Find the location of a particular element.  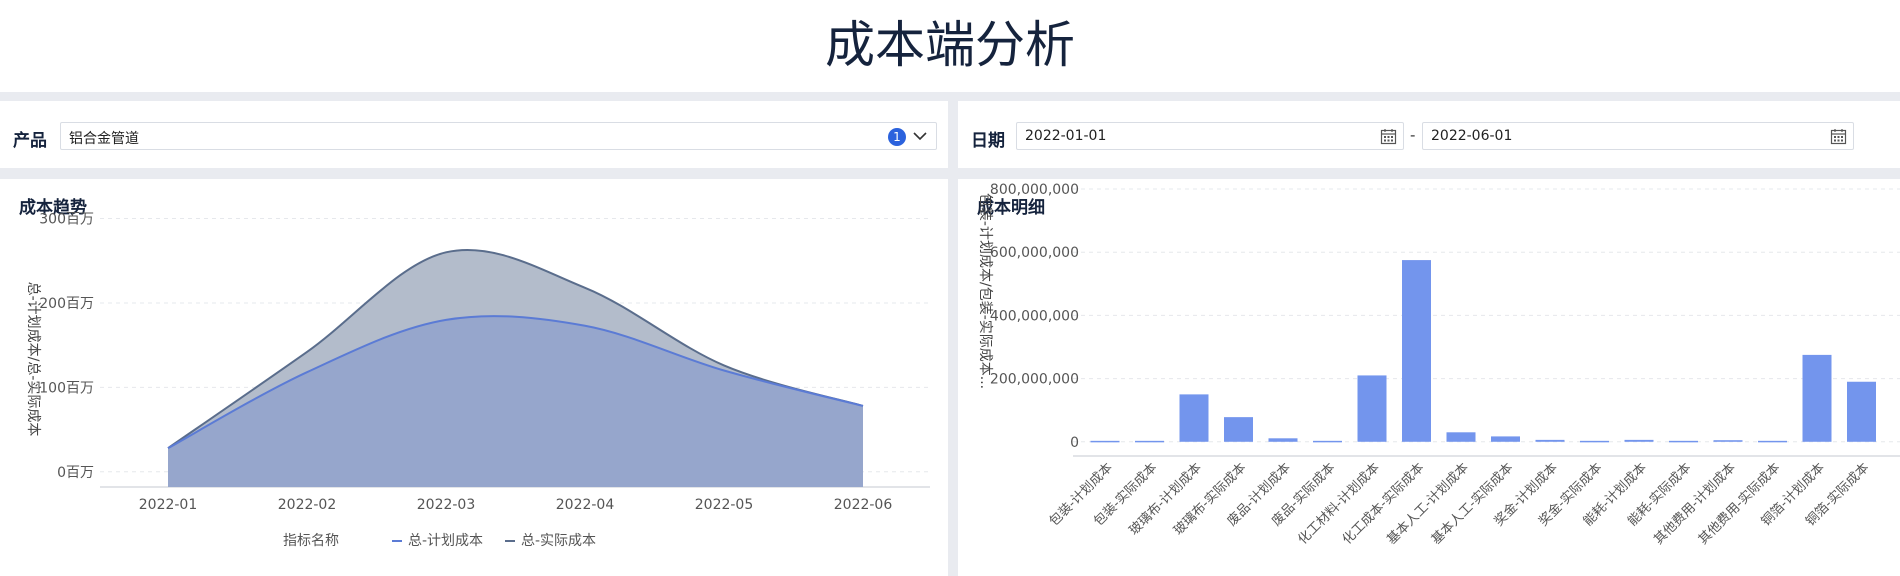

trend-y-tick-label: 0百万 is located at coordinates (75, 473).